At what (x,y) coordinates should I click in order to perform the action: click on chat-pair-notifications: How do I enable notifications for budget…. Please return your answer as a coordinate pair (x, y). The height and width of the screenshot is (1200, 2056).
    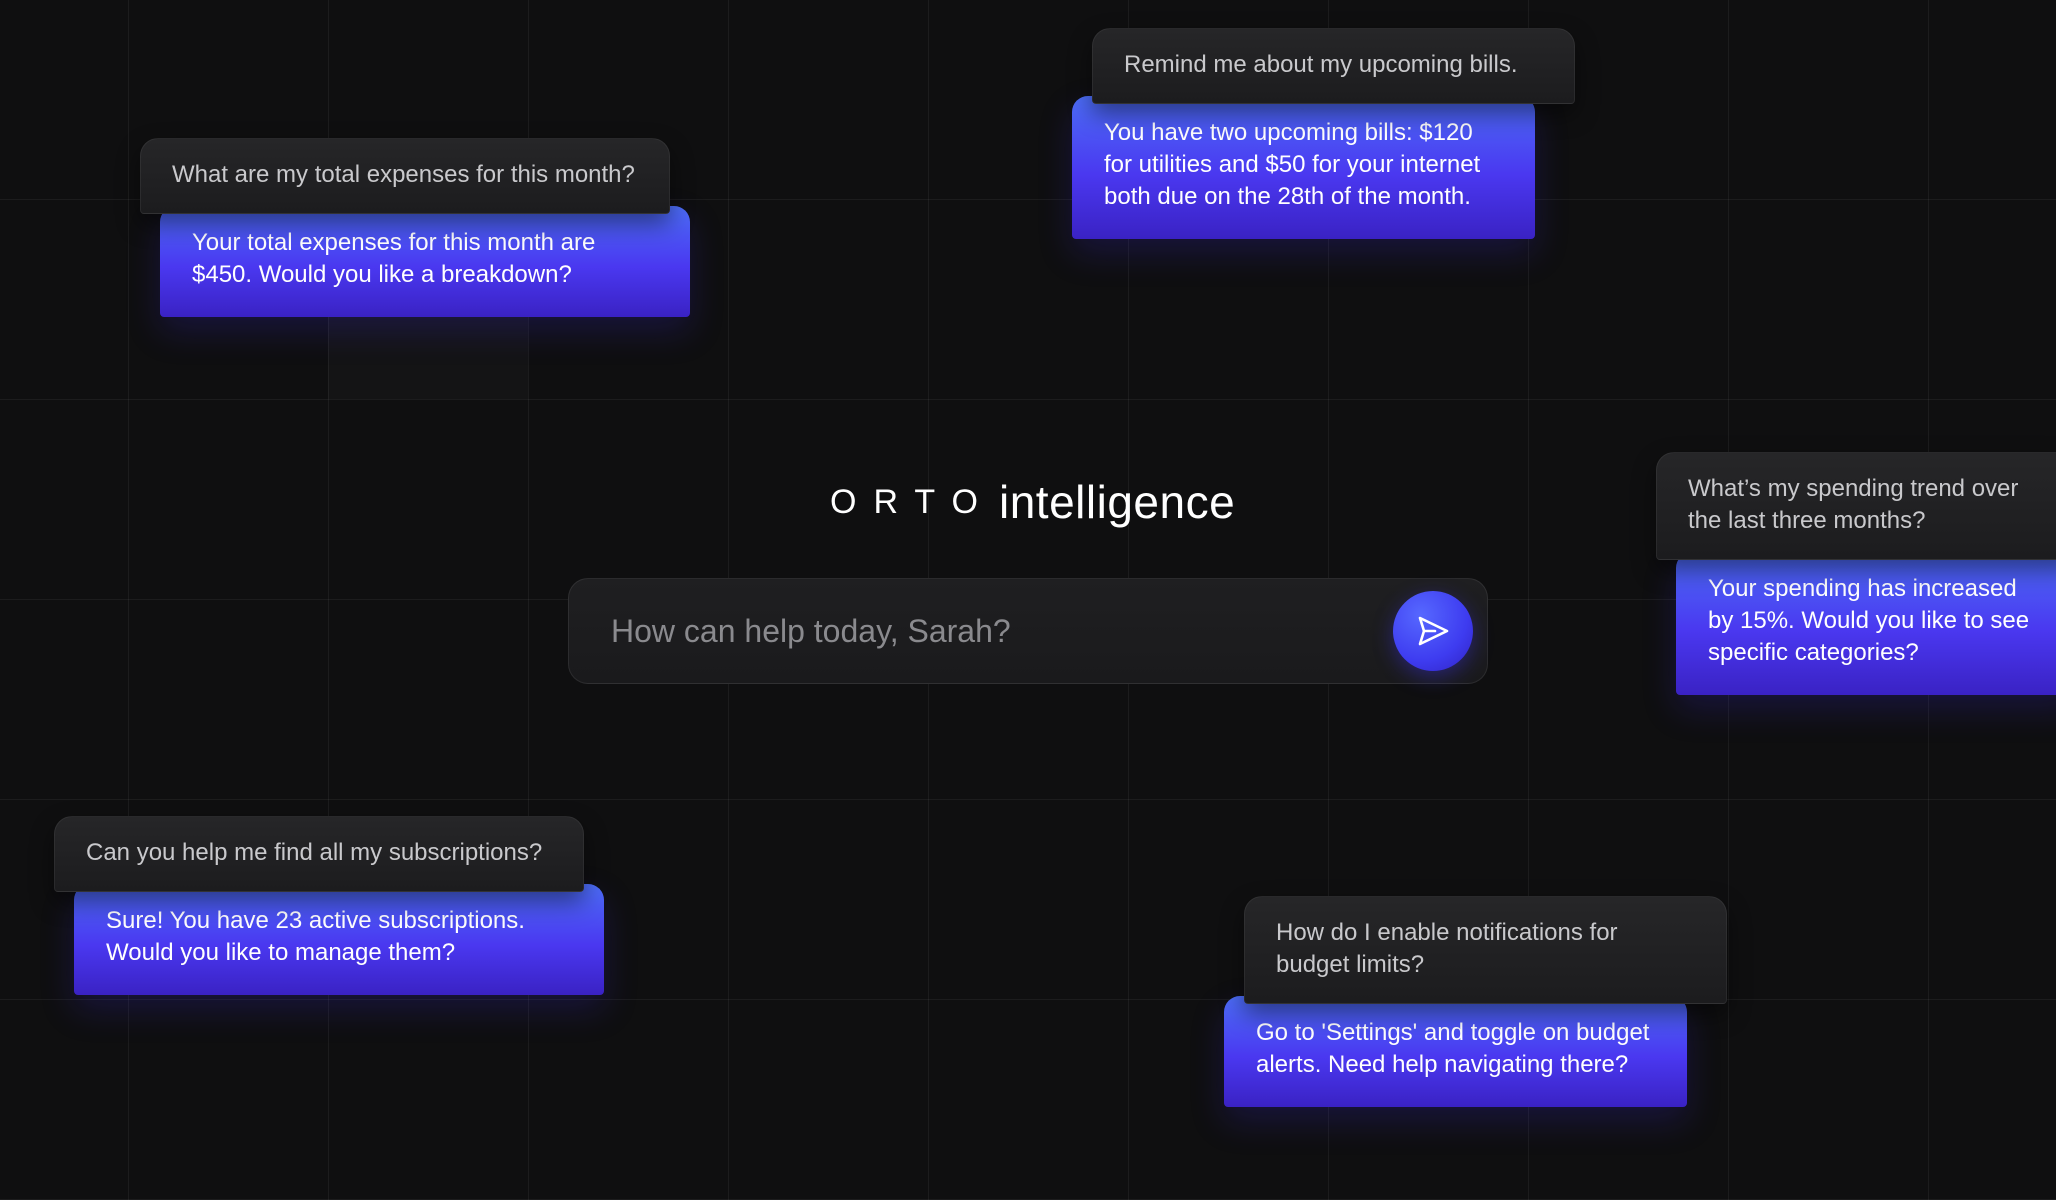
    Looking at the image, I should click on (1475, 1001).